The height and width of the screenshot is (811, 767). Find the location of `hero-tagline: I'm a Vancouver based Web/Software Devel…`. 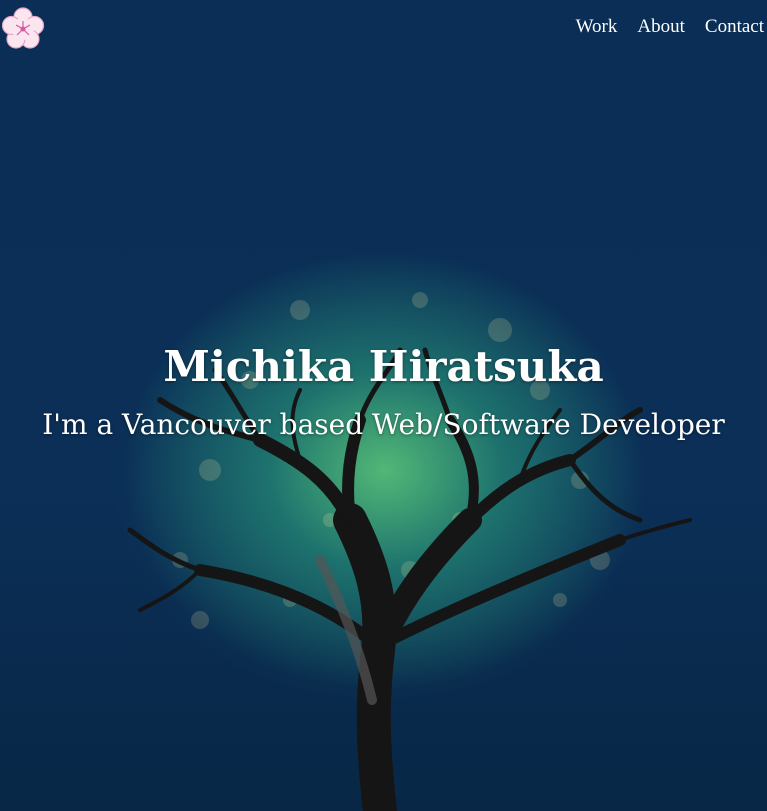

hero-tagline: I'm a Vancouver based Web/Software Devel… is located at coordinates (383, 424).